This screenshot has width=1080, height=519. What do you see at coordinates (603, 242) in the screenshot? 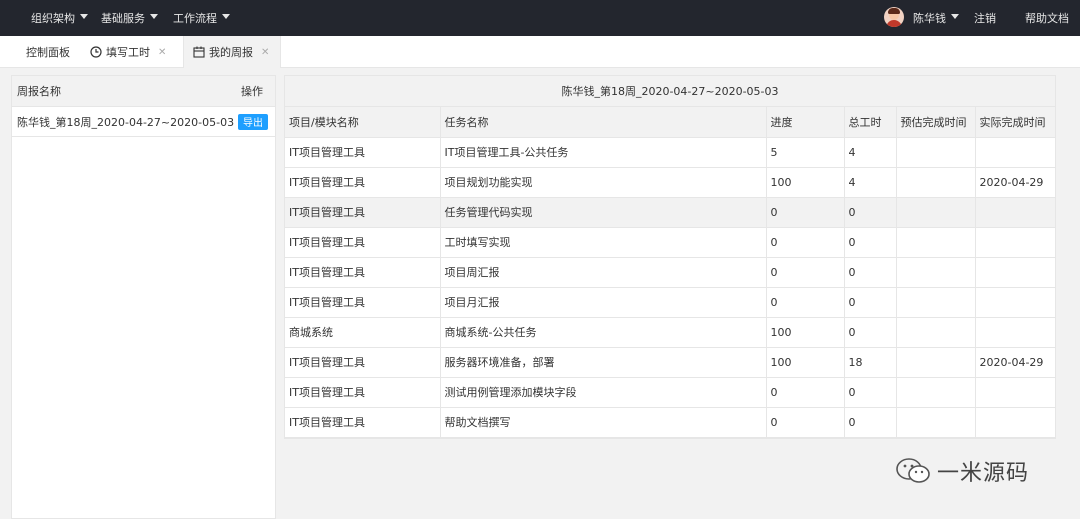
I see `task-cell: 工时填写实现` at bounding box center [603, 242].